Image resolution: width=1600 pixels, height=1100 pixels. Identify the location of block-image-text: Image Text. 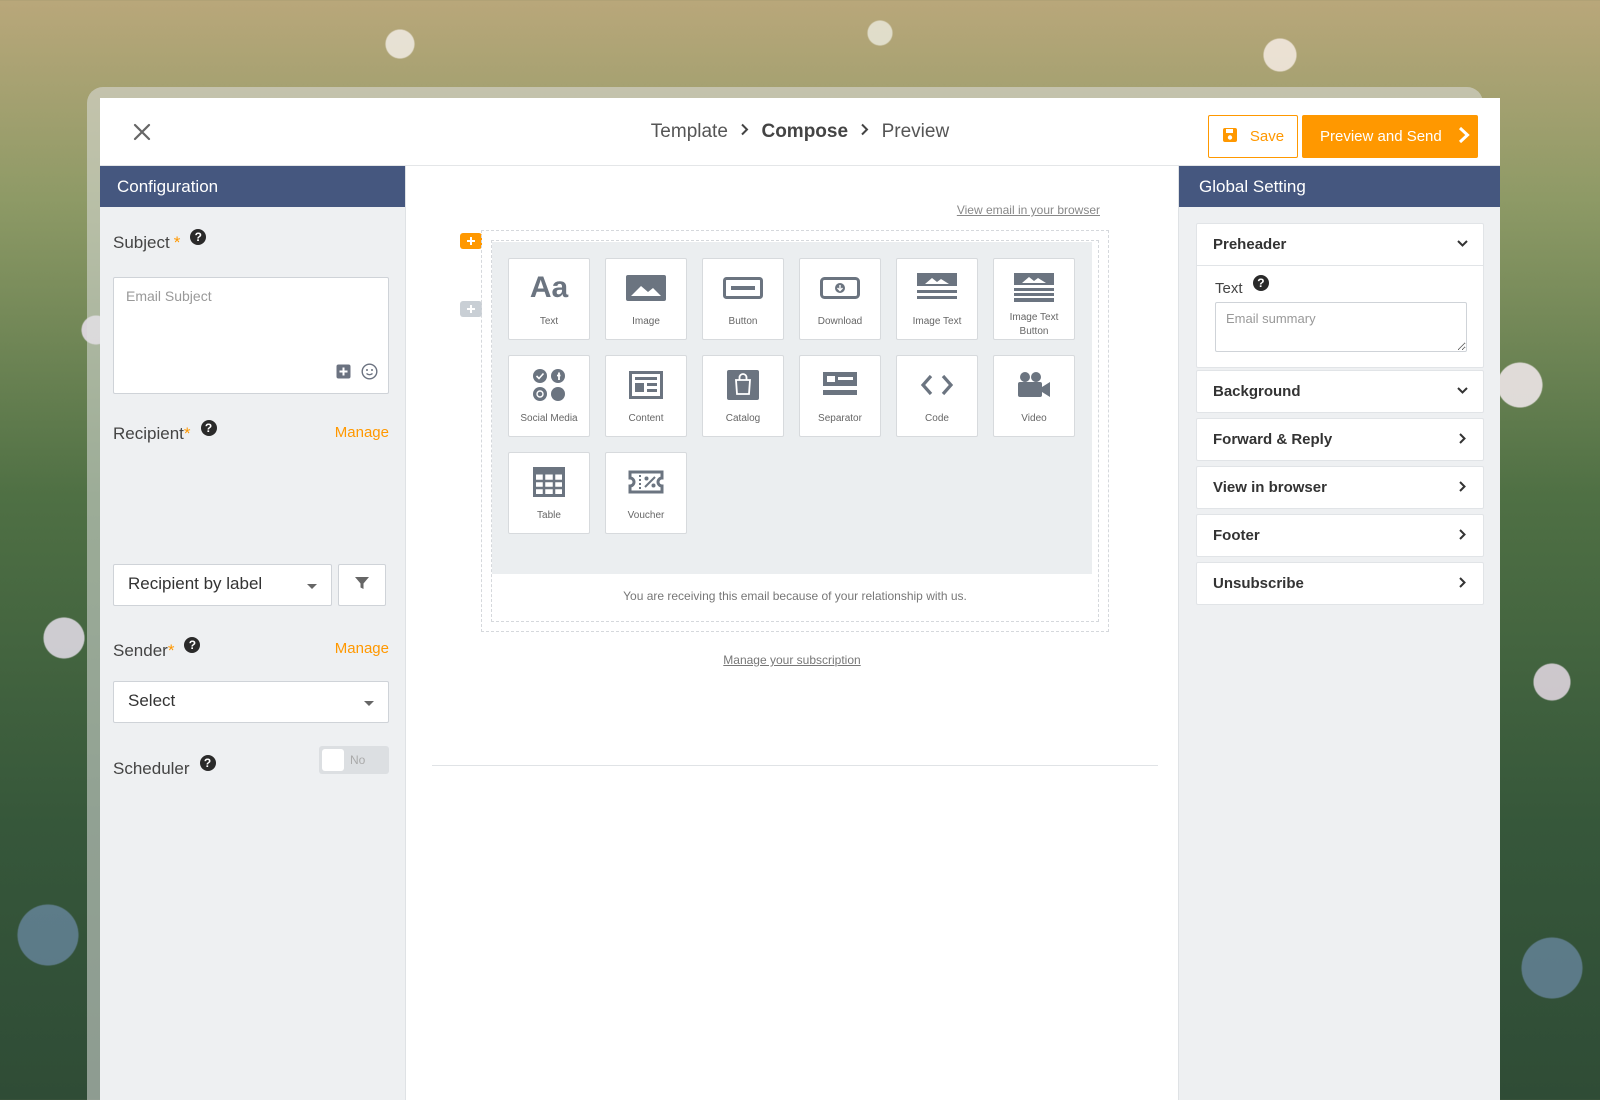
(937, 299).